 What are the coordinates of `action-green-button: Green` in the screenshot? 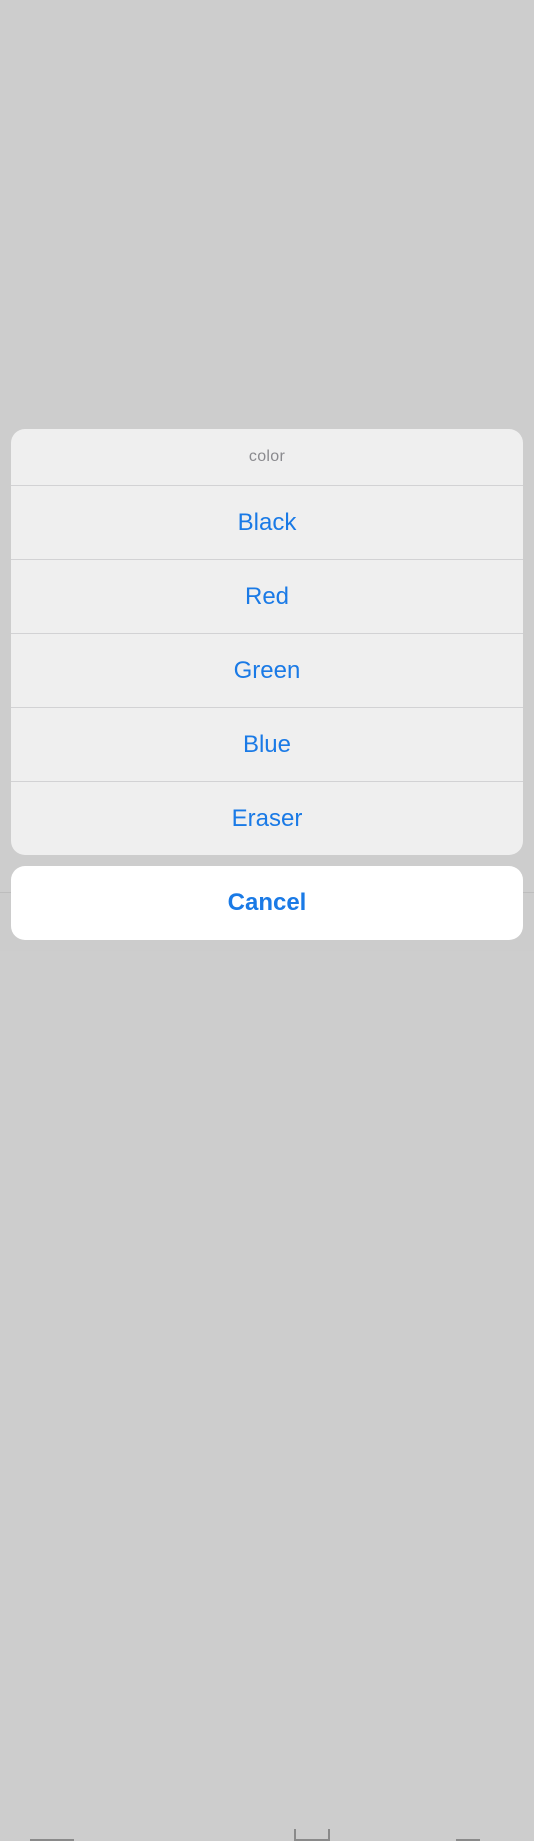 It's located at (267, 671).